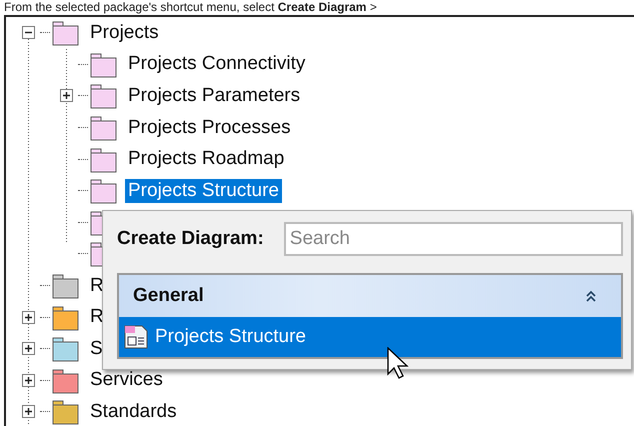 The image size is (634, 426). What do you see at coordinates (126, 380) in the screenshot?
I see `tree-item: Services` at bounding box center [126, 380].